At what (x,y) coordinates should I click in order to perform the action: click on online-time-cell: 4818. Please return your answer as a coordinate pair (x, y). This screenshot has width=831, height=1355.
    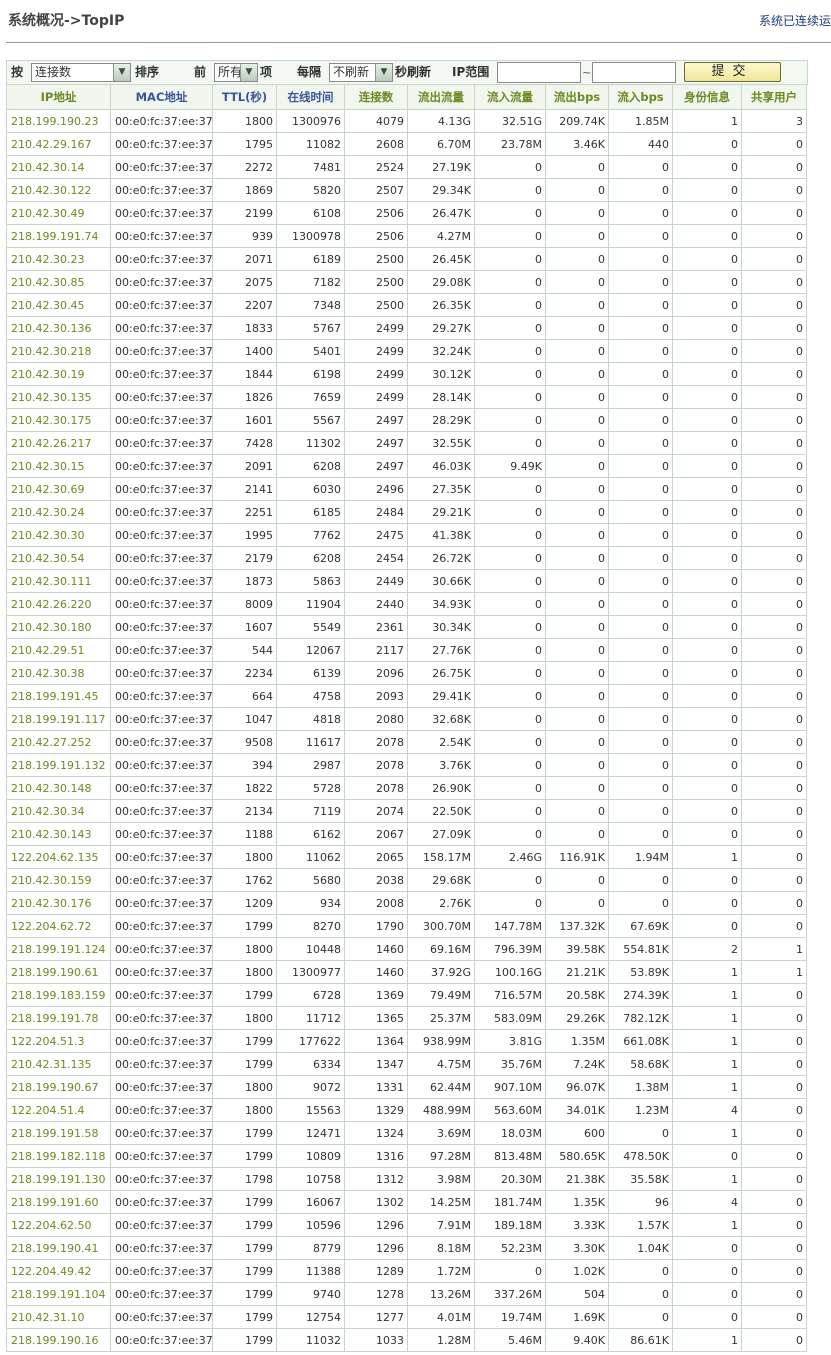
    Looking at the image, I should click on (310, 719).